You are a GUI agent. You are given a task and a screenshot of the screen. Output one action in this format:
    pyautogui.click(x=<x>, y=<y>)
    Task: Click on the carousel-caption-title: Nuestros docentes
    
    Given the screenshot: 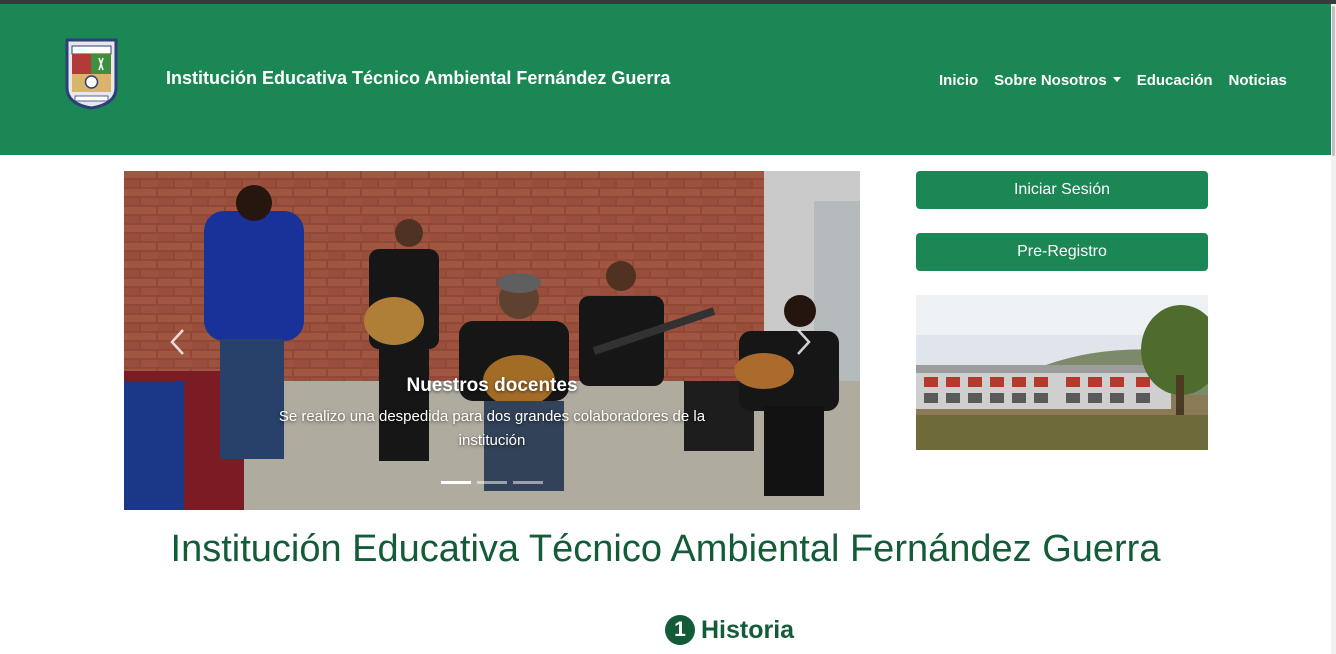 What is the action you would take?
    pyautogui.click(x=492, y=385)
    